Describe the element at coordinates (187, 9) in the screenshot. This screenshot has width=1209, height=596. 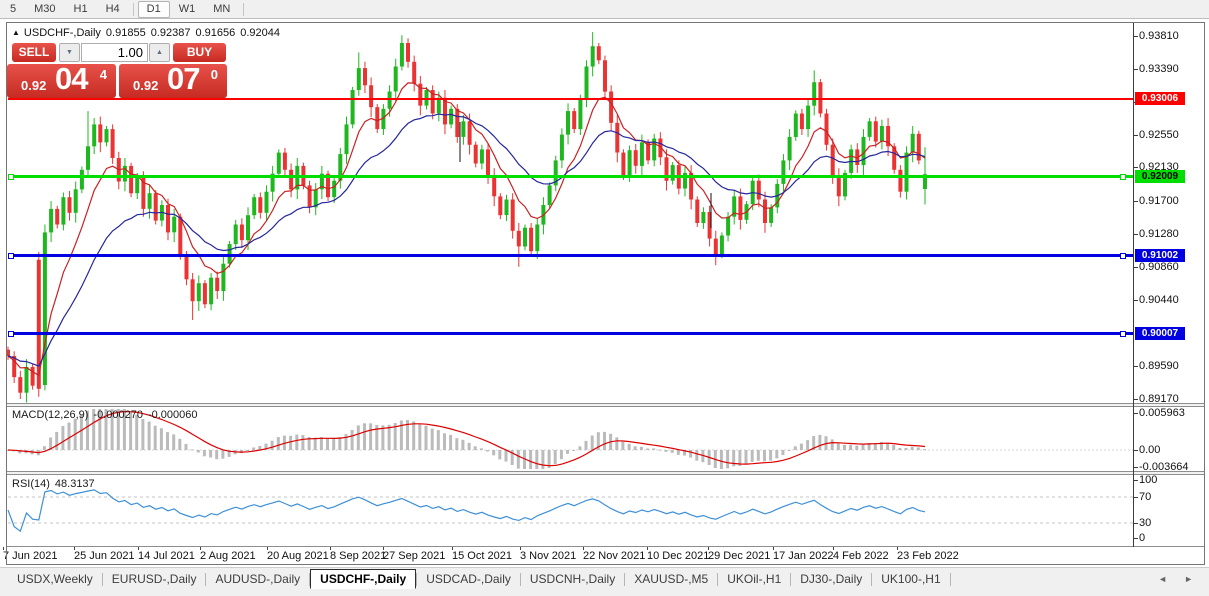
I see `timeframe-button-w1: W1` at that location.